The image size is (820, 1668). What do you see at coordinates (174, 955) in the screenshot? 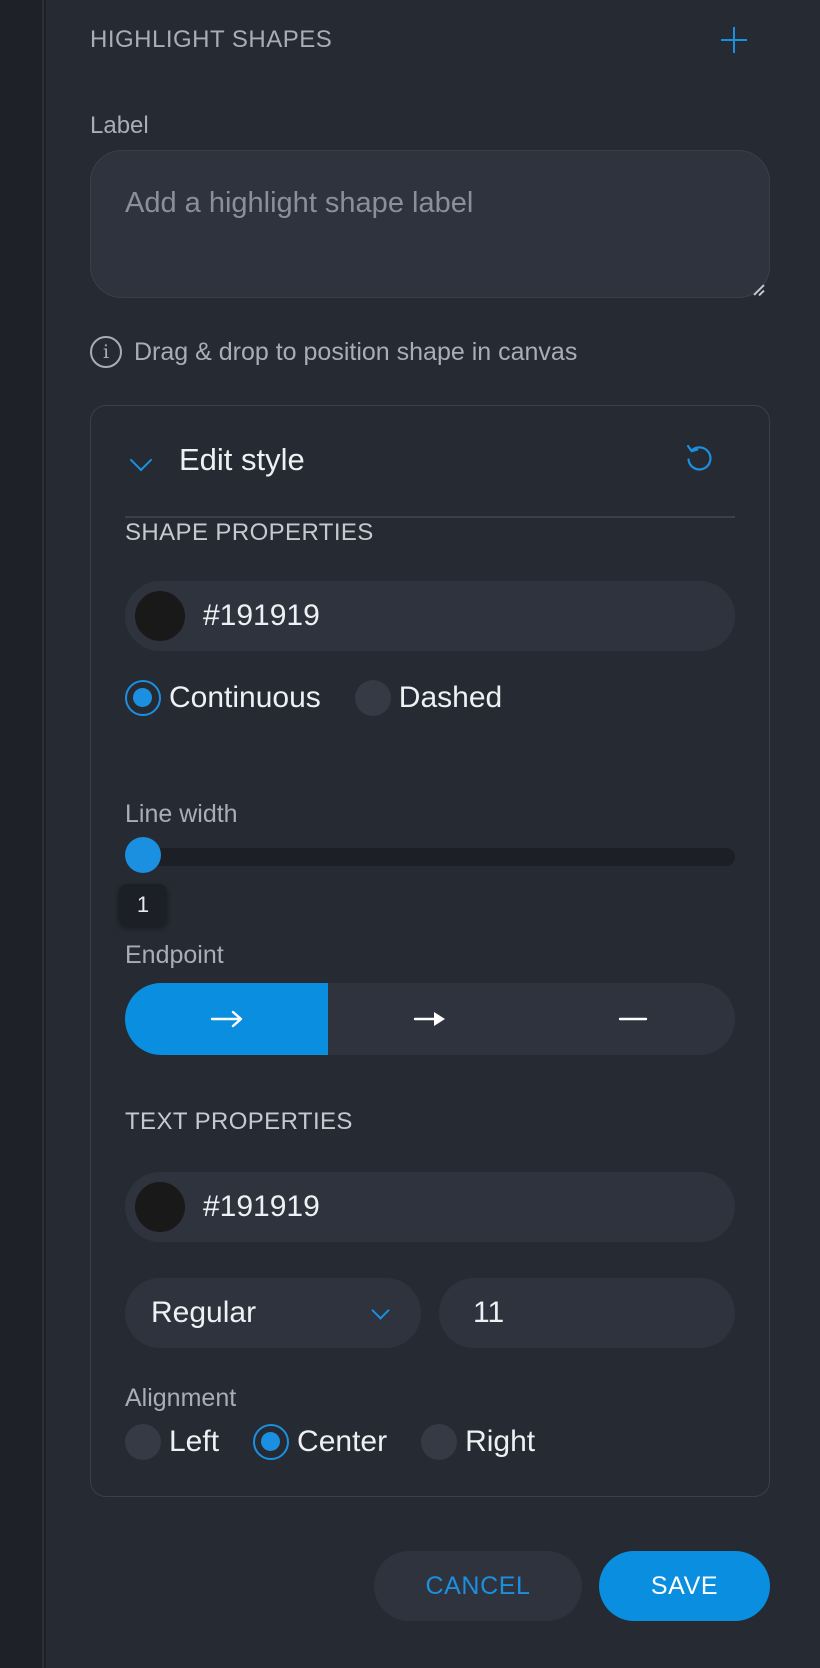
I see `endpoint-label: Endpoint` at bounding box center [174, 955].